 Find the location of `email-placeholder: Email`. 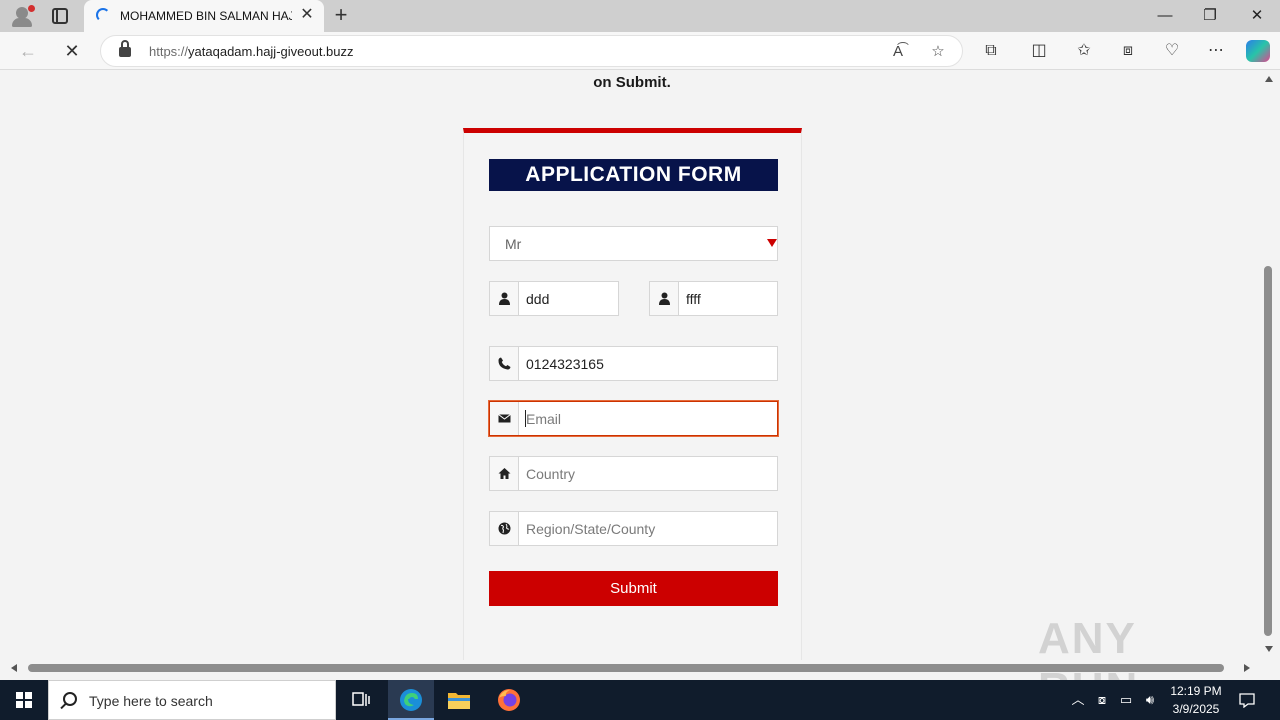

email-placeholder: Email is located at coordinates (544, 419).